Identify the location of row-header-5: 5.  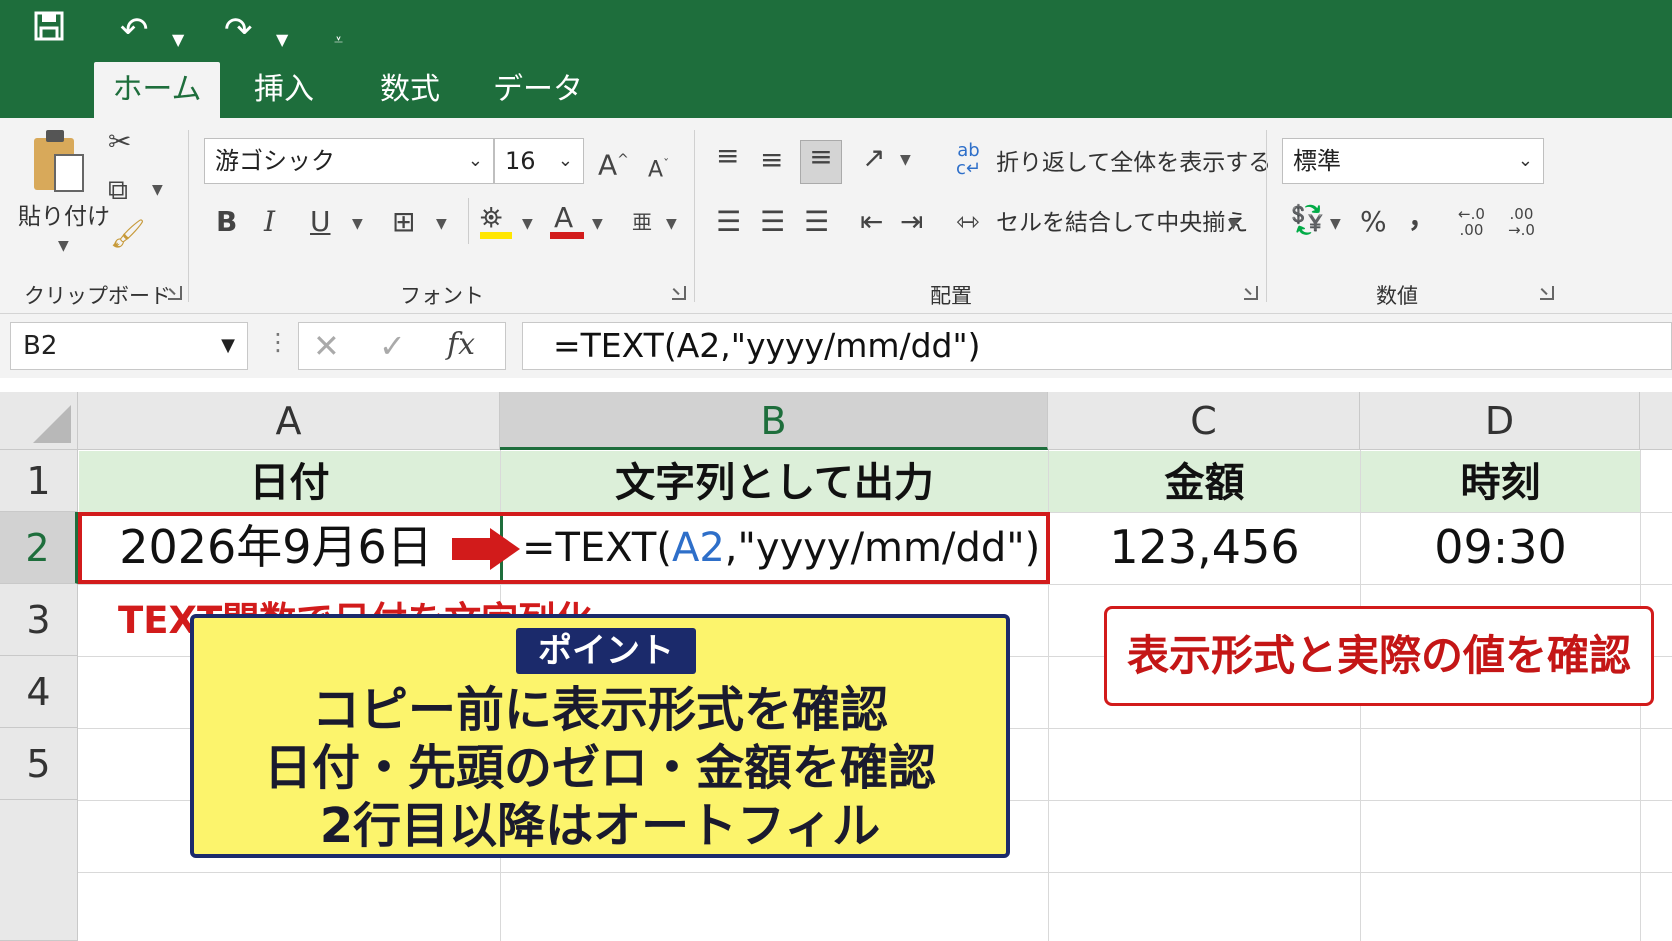
(39, 764).